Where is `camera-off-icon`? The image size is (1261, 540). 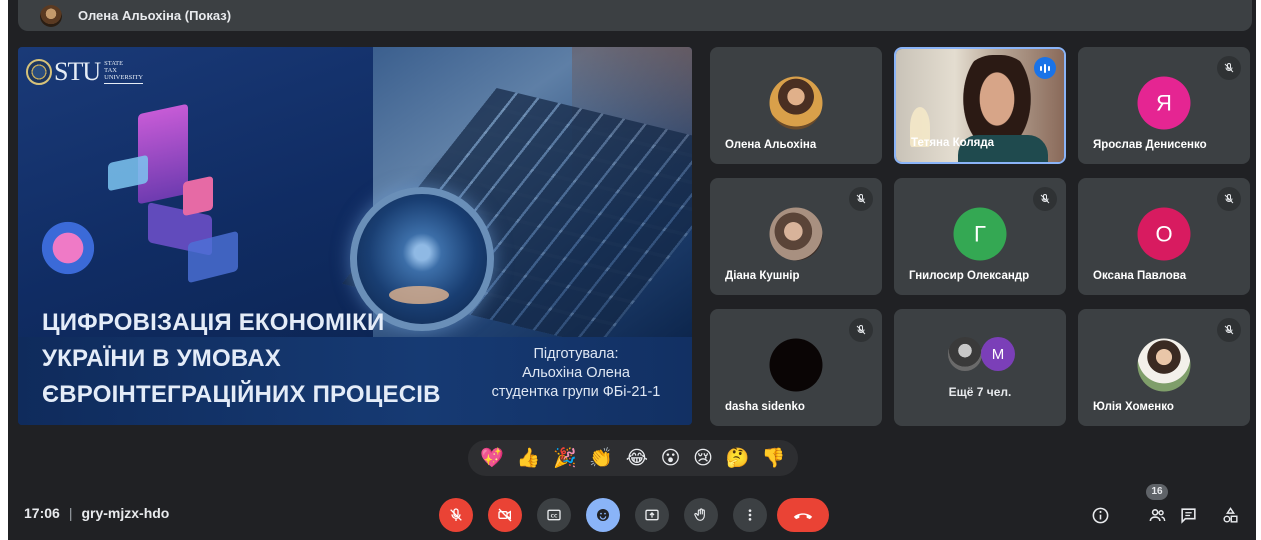 camera-off-icon is located at coordinates (505, 515).